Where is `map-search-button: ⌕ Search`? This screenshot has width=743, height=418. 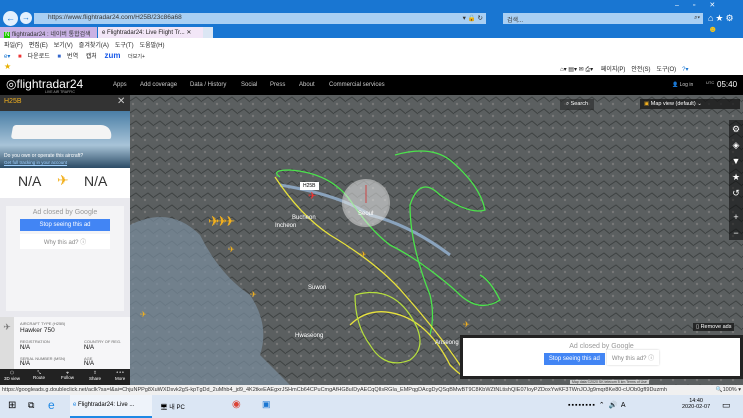 map-search-button: ⌕ Search is located at coordinates (577, 104).